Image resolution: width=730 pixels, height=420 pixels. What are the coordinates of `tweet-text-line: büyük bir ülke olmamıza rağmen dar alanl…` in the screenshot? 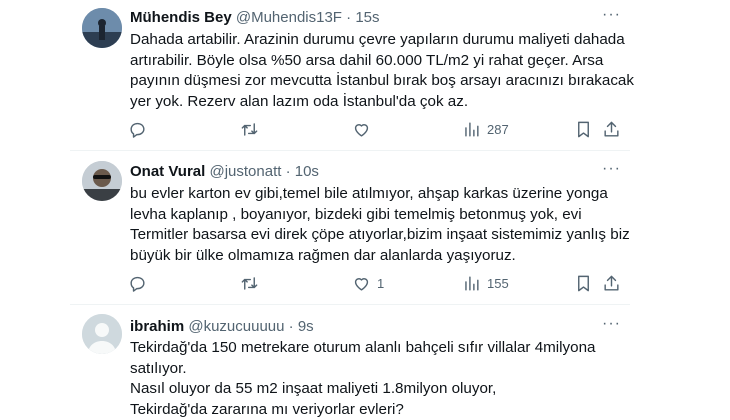 It's located at (323, 255).